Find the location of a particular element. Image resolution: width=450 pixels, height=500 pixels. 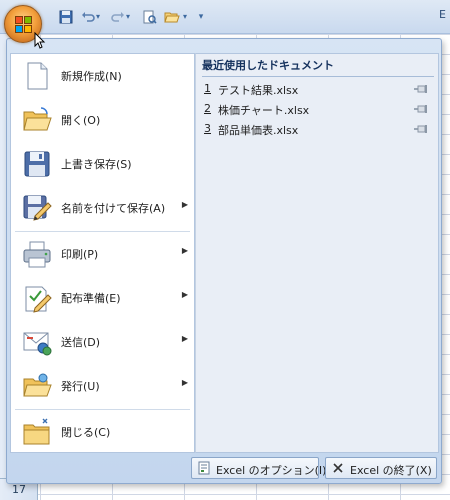

quick-access-toolbar: ▾ ▾ ▾ ▾ E is located at coordinates (225, 17).